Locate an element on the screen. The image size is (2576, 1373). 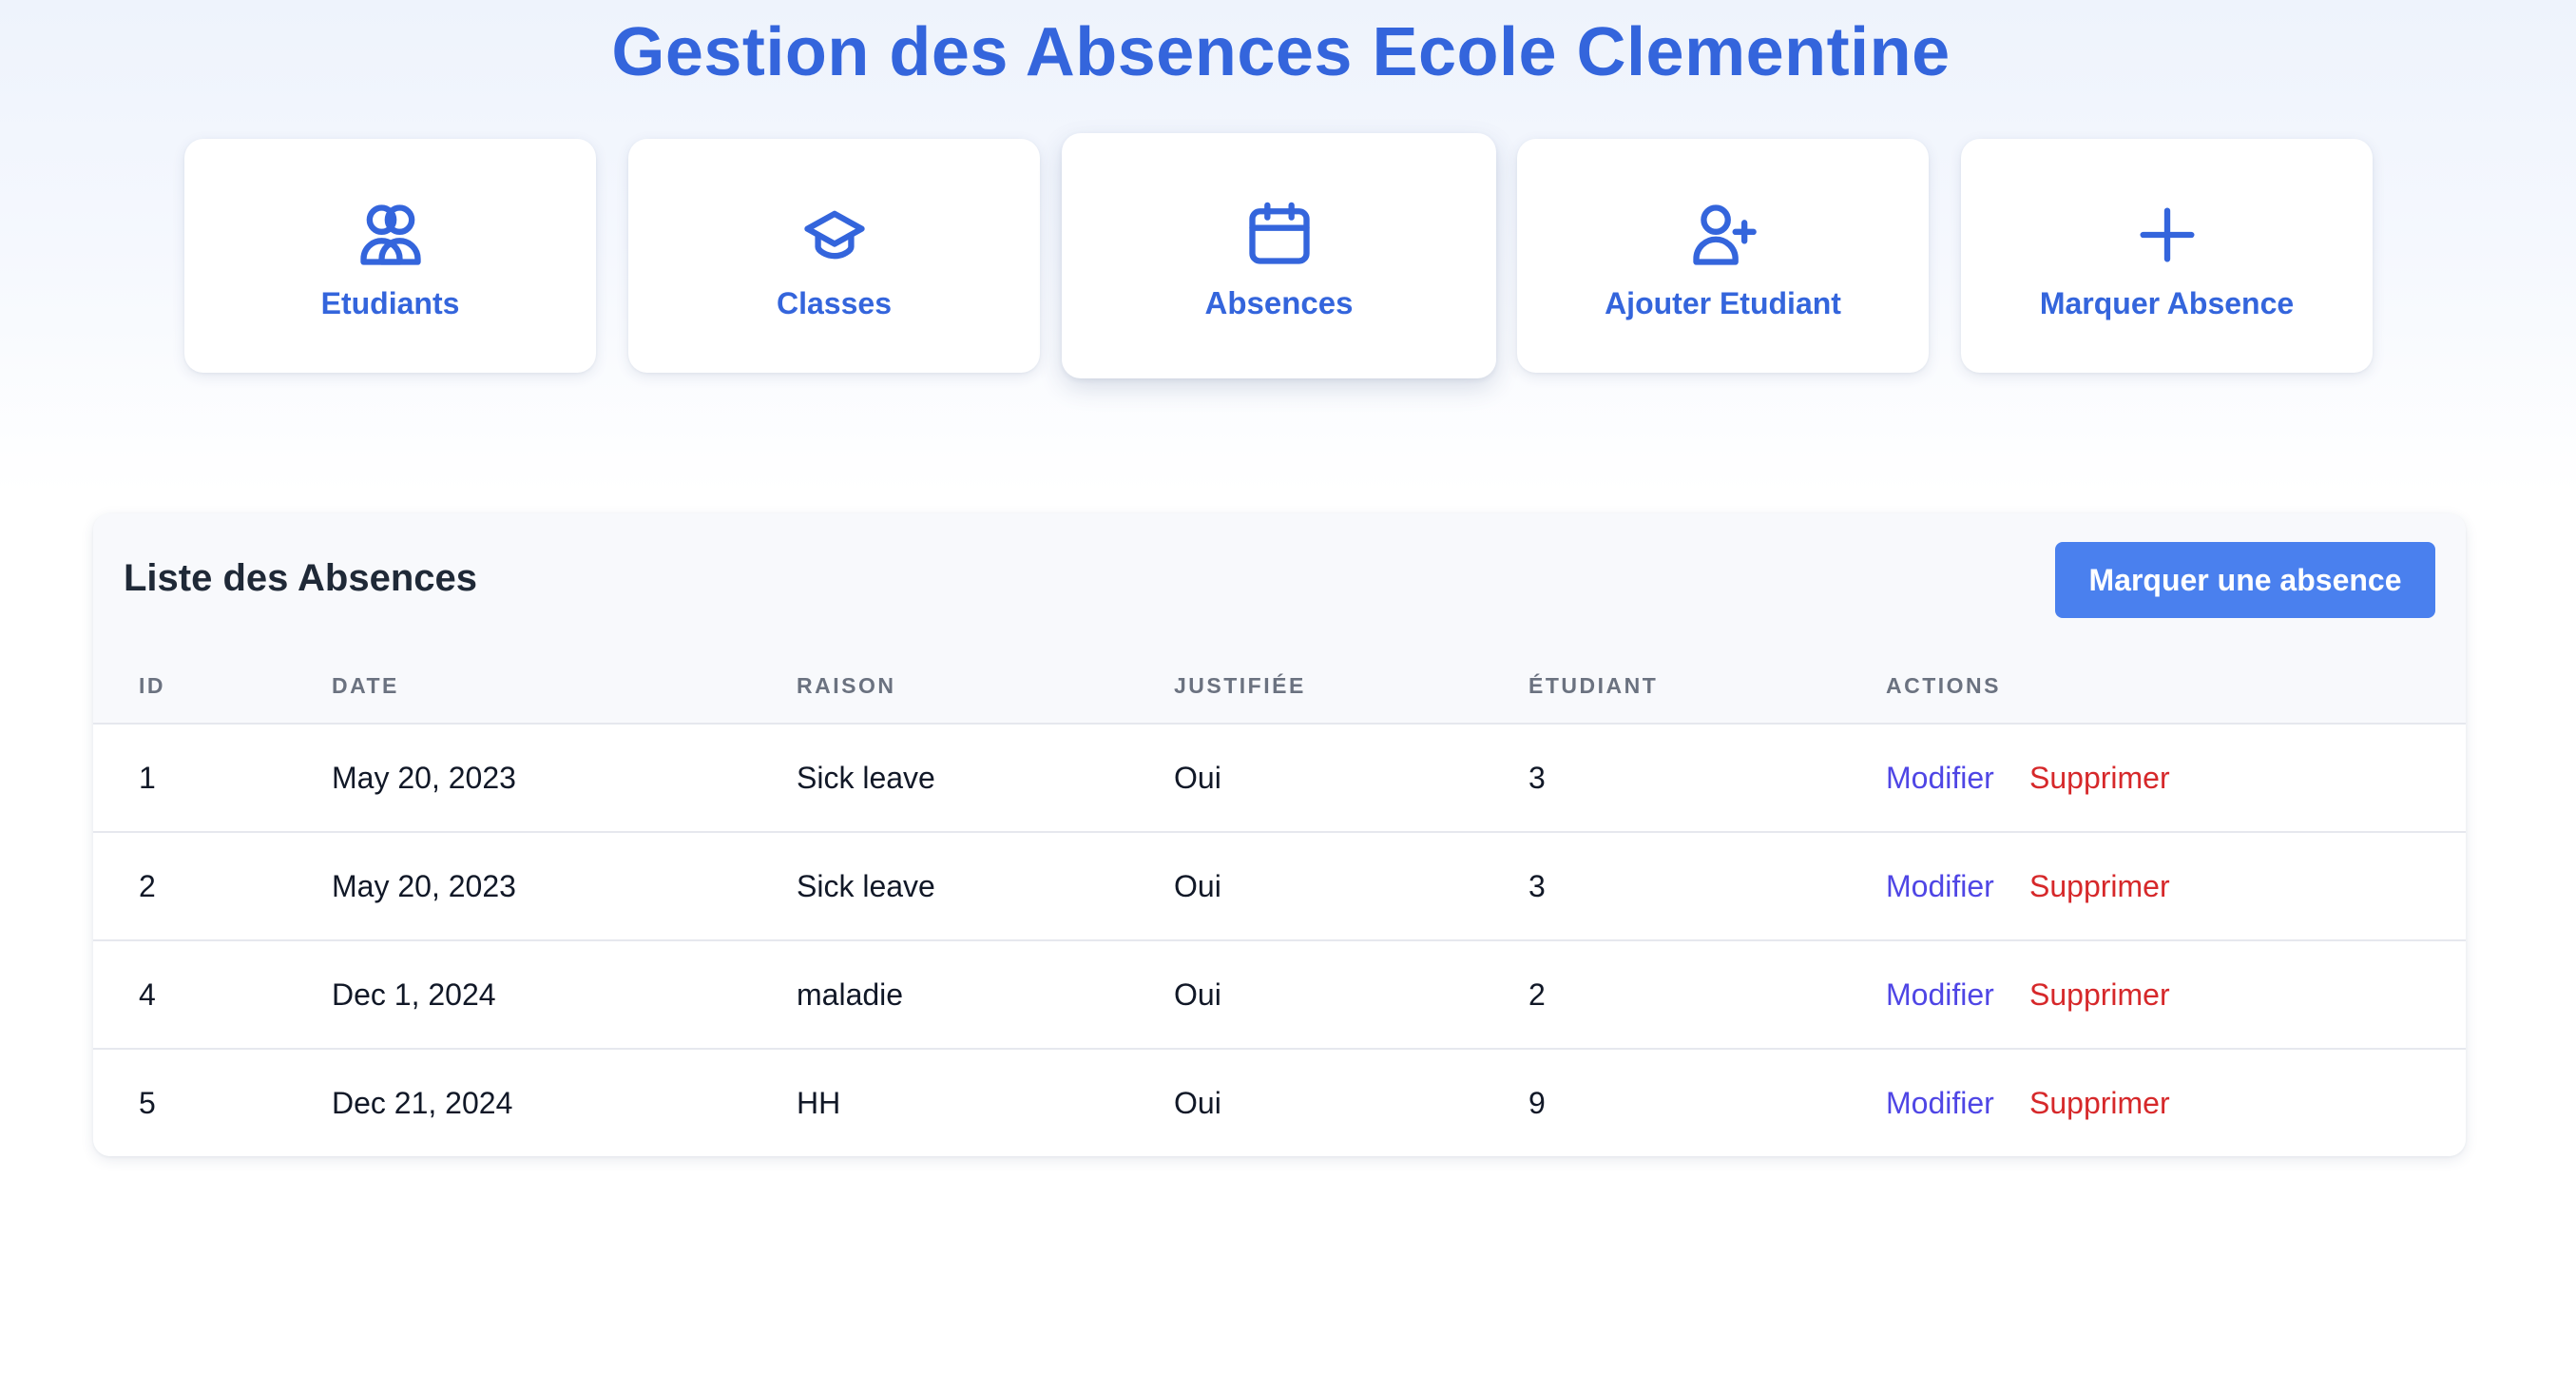
cell-id: 5 is located at coordinates (147, 1103).